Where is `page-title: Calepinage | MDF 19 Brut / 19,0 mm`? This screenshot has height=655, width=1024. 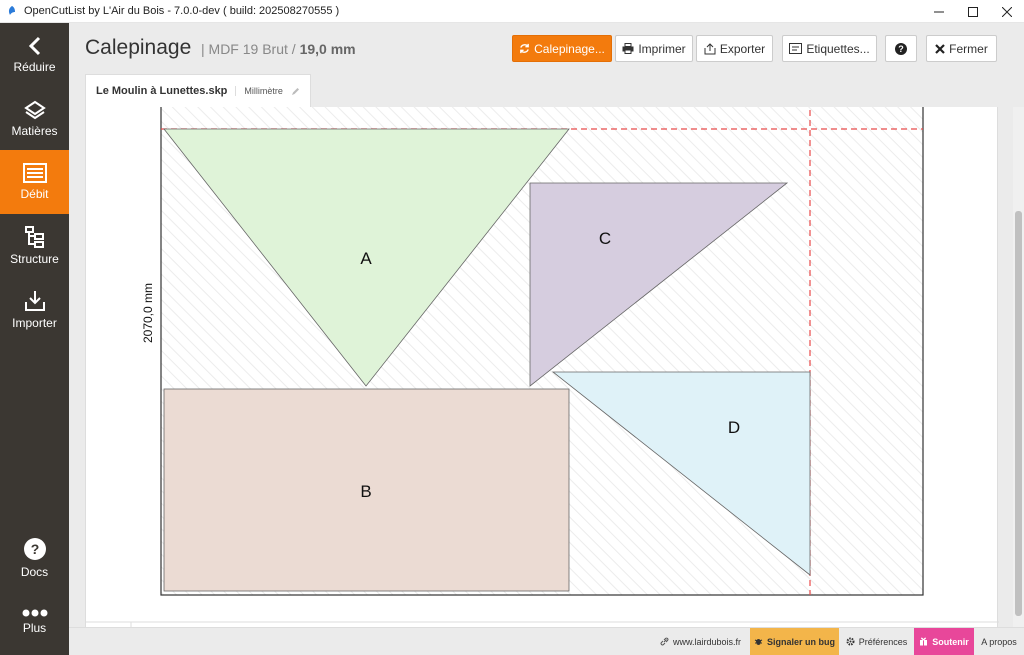 page-title: Calepinage | MDF 19 Brut / 19,0 mm is located at coordinates (220, 48).